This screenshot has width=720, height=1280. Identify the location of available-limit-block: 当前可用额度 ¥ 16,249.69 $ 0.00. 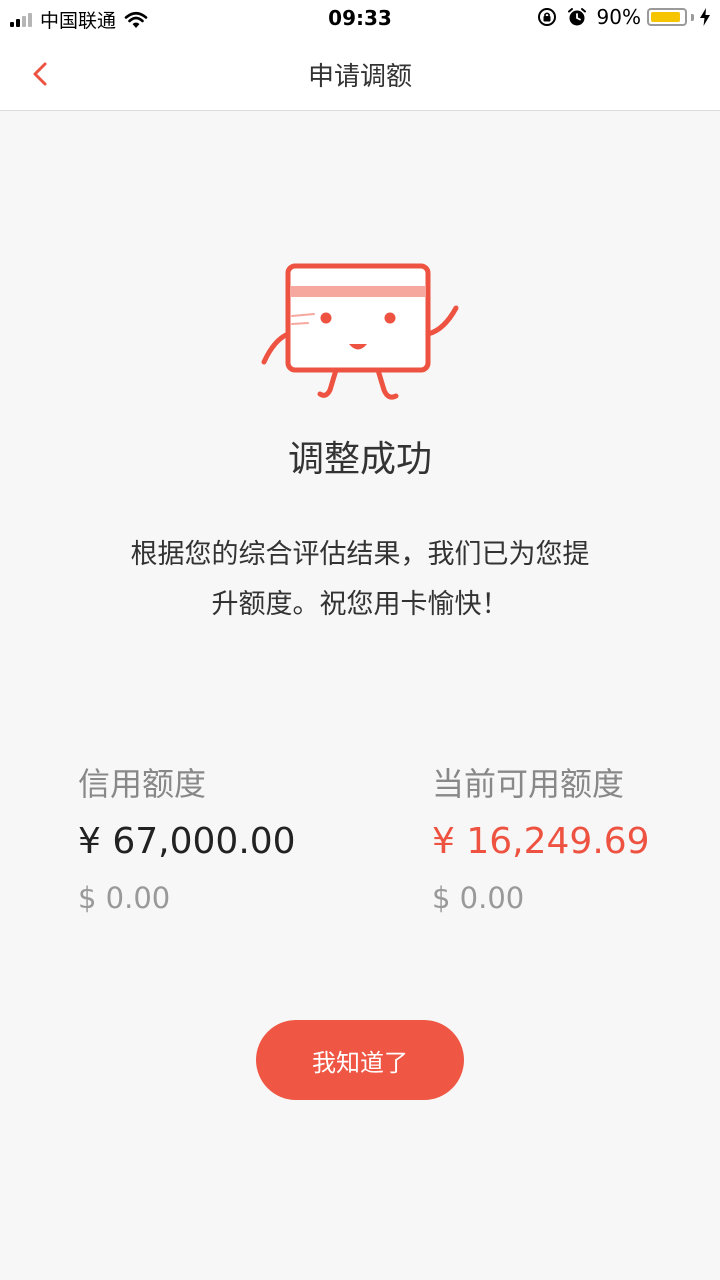
(541, 840).